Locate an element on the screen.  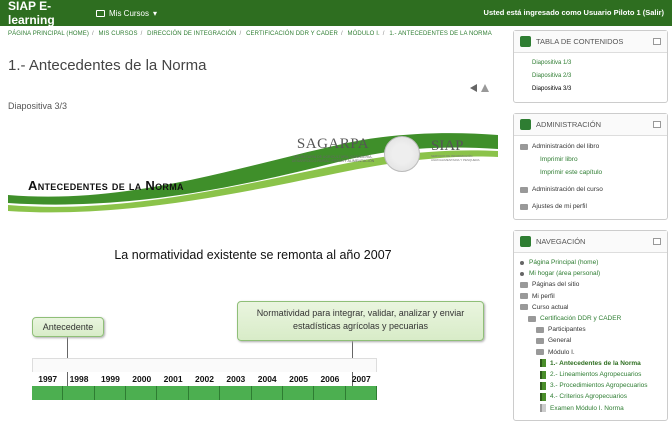
slide-title: Antecedentes de la Norma is located at coordinates (106, 185).